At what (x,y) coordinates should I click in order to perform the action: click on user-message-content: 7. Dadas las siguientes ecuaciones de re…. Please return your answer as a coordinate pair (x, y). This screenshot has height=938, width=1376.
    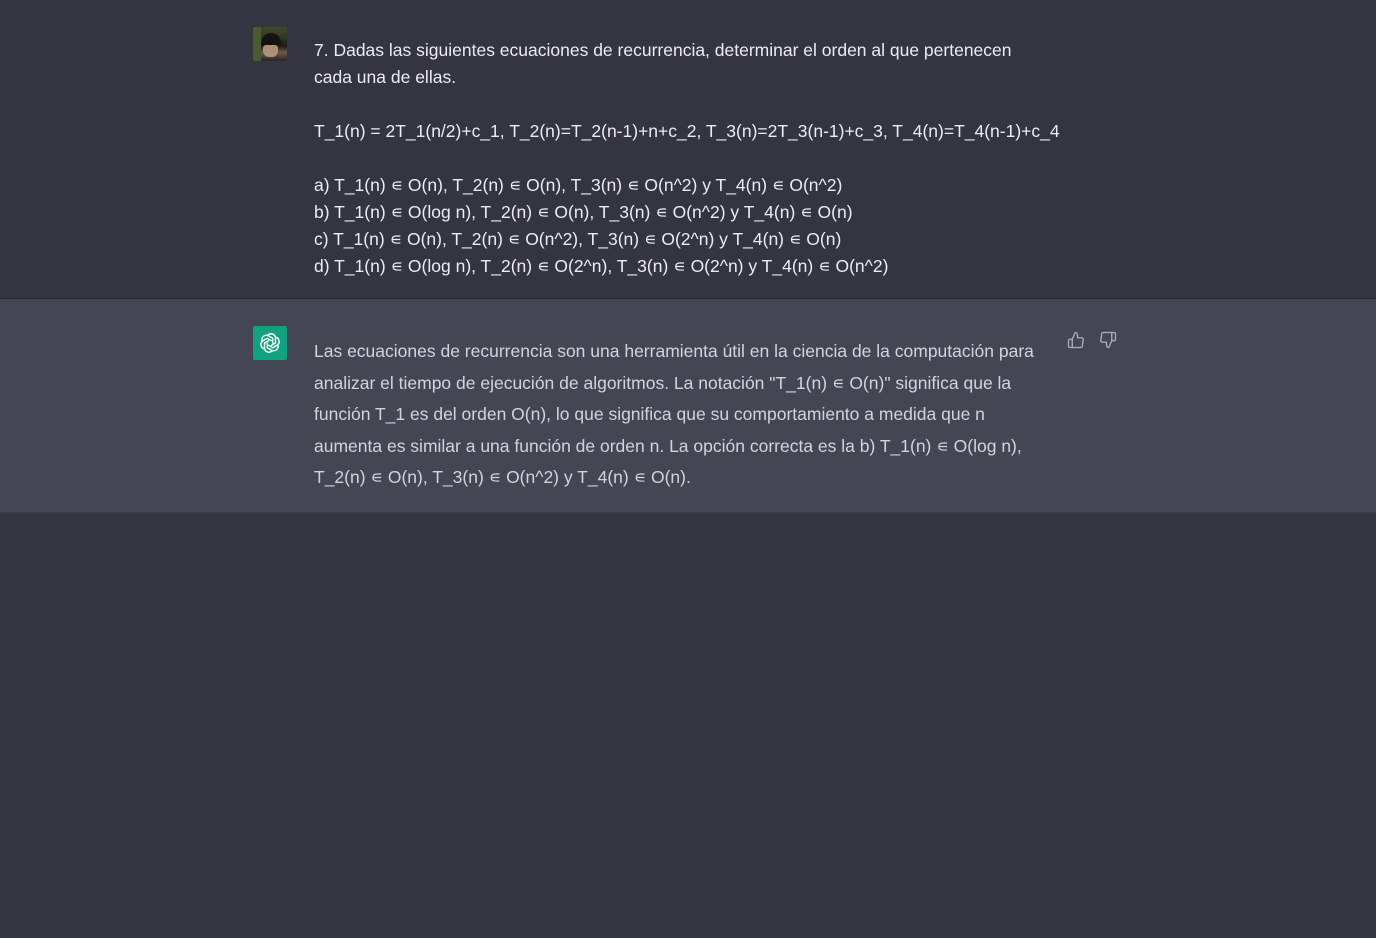
    Looking at the image, I should click on (687, 158).